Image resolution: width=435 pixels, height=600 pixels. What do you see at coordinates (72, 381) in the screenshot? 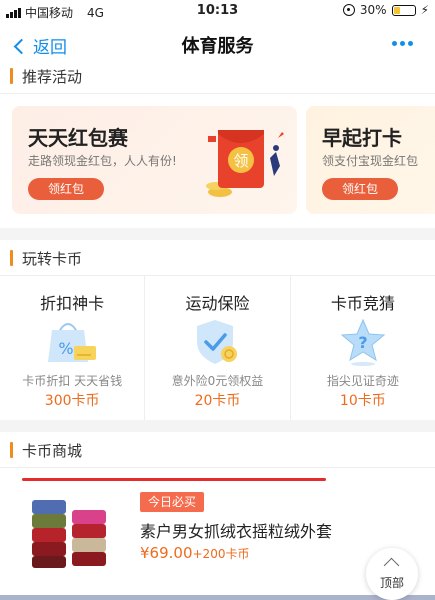
I see `coin-item-desc: 卡币折扣 天天省钱` at bounding box center [72, 381].